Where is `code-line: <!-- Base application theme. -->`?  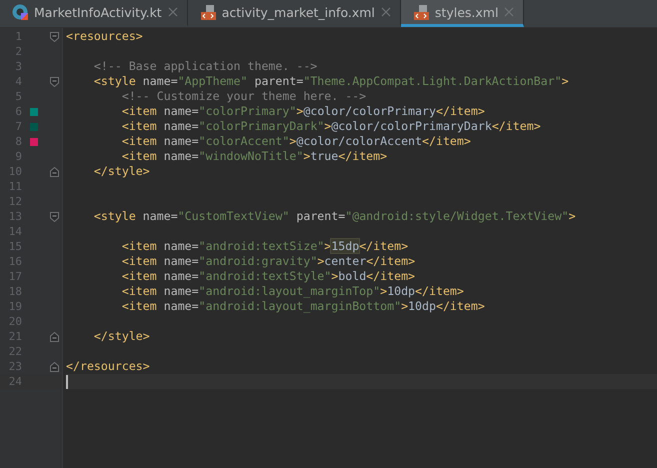
code-line: <!-- Base application theme. --> is located at coordinates (205, 66).